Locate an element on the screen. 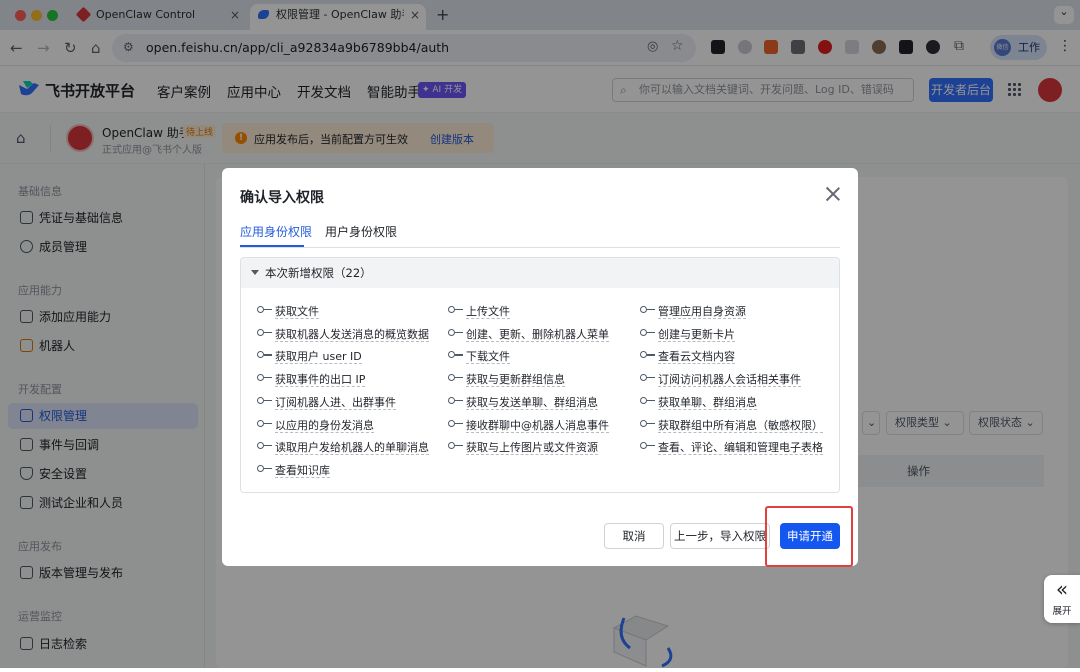  permission-item: 上传文件 is located at coordinates (479, 311).